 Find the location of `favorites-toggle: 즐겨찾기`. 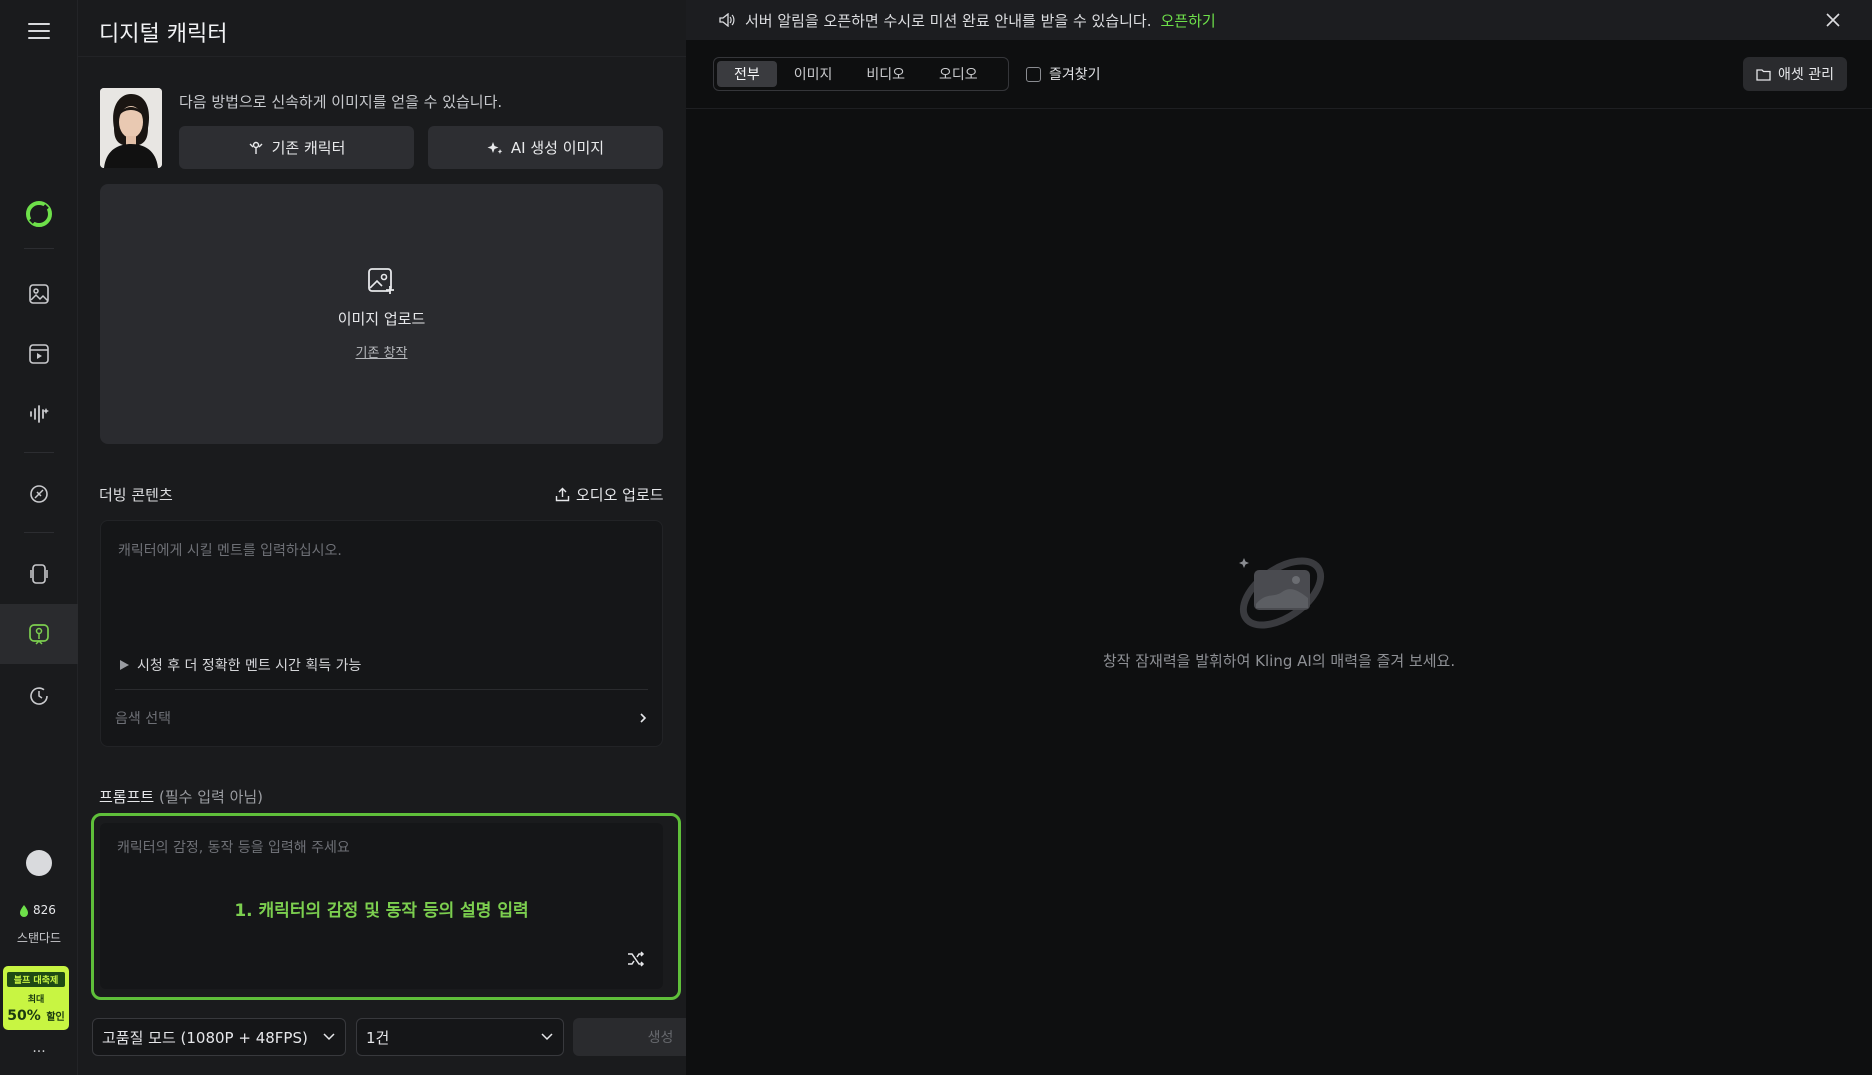

favorites-toggle: 즐겨찾기 is located at coordinates (1063, 74).